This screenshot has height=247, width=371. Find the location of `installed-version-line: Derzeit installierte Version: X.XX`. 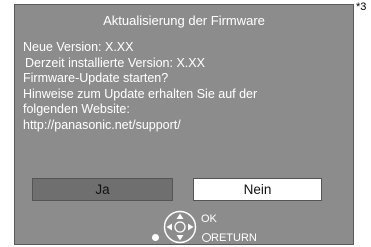

installed-version-line: Derzeit installierte Version: X.XX is located at coordinates (115, 62).